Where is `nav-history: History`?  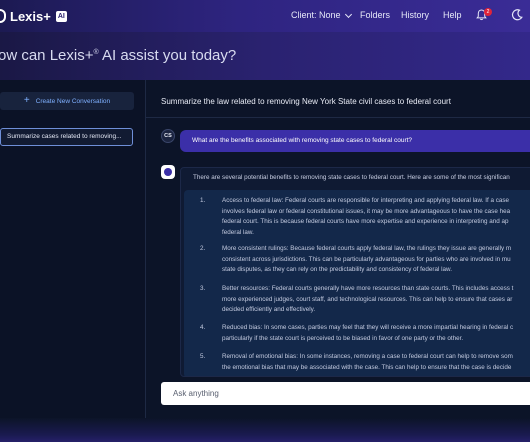
nav-history: History is located at coordinates (415, 15).